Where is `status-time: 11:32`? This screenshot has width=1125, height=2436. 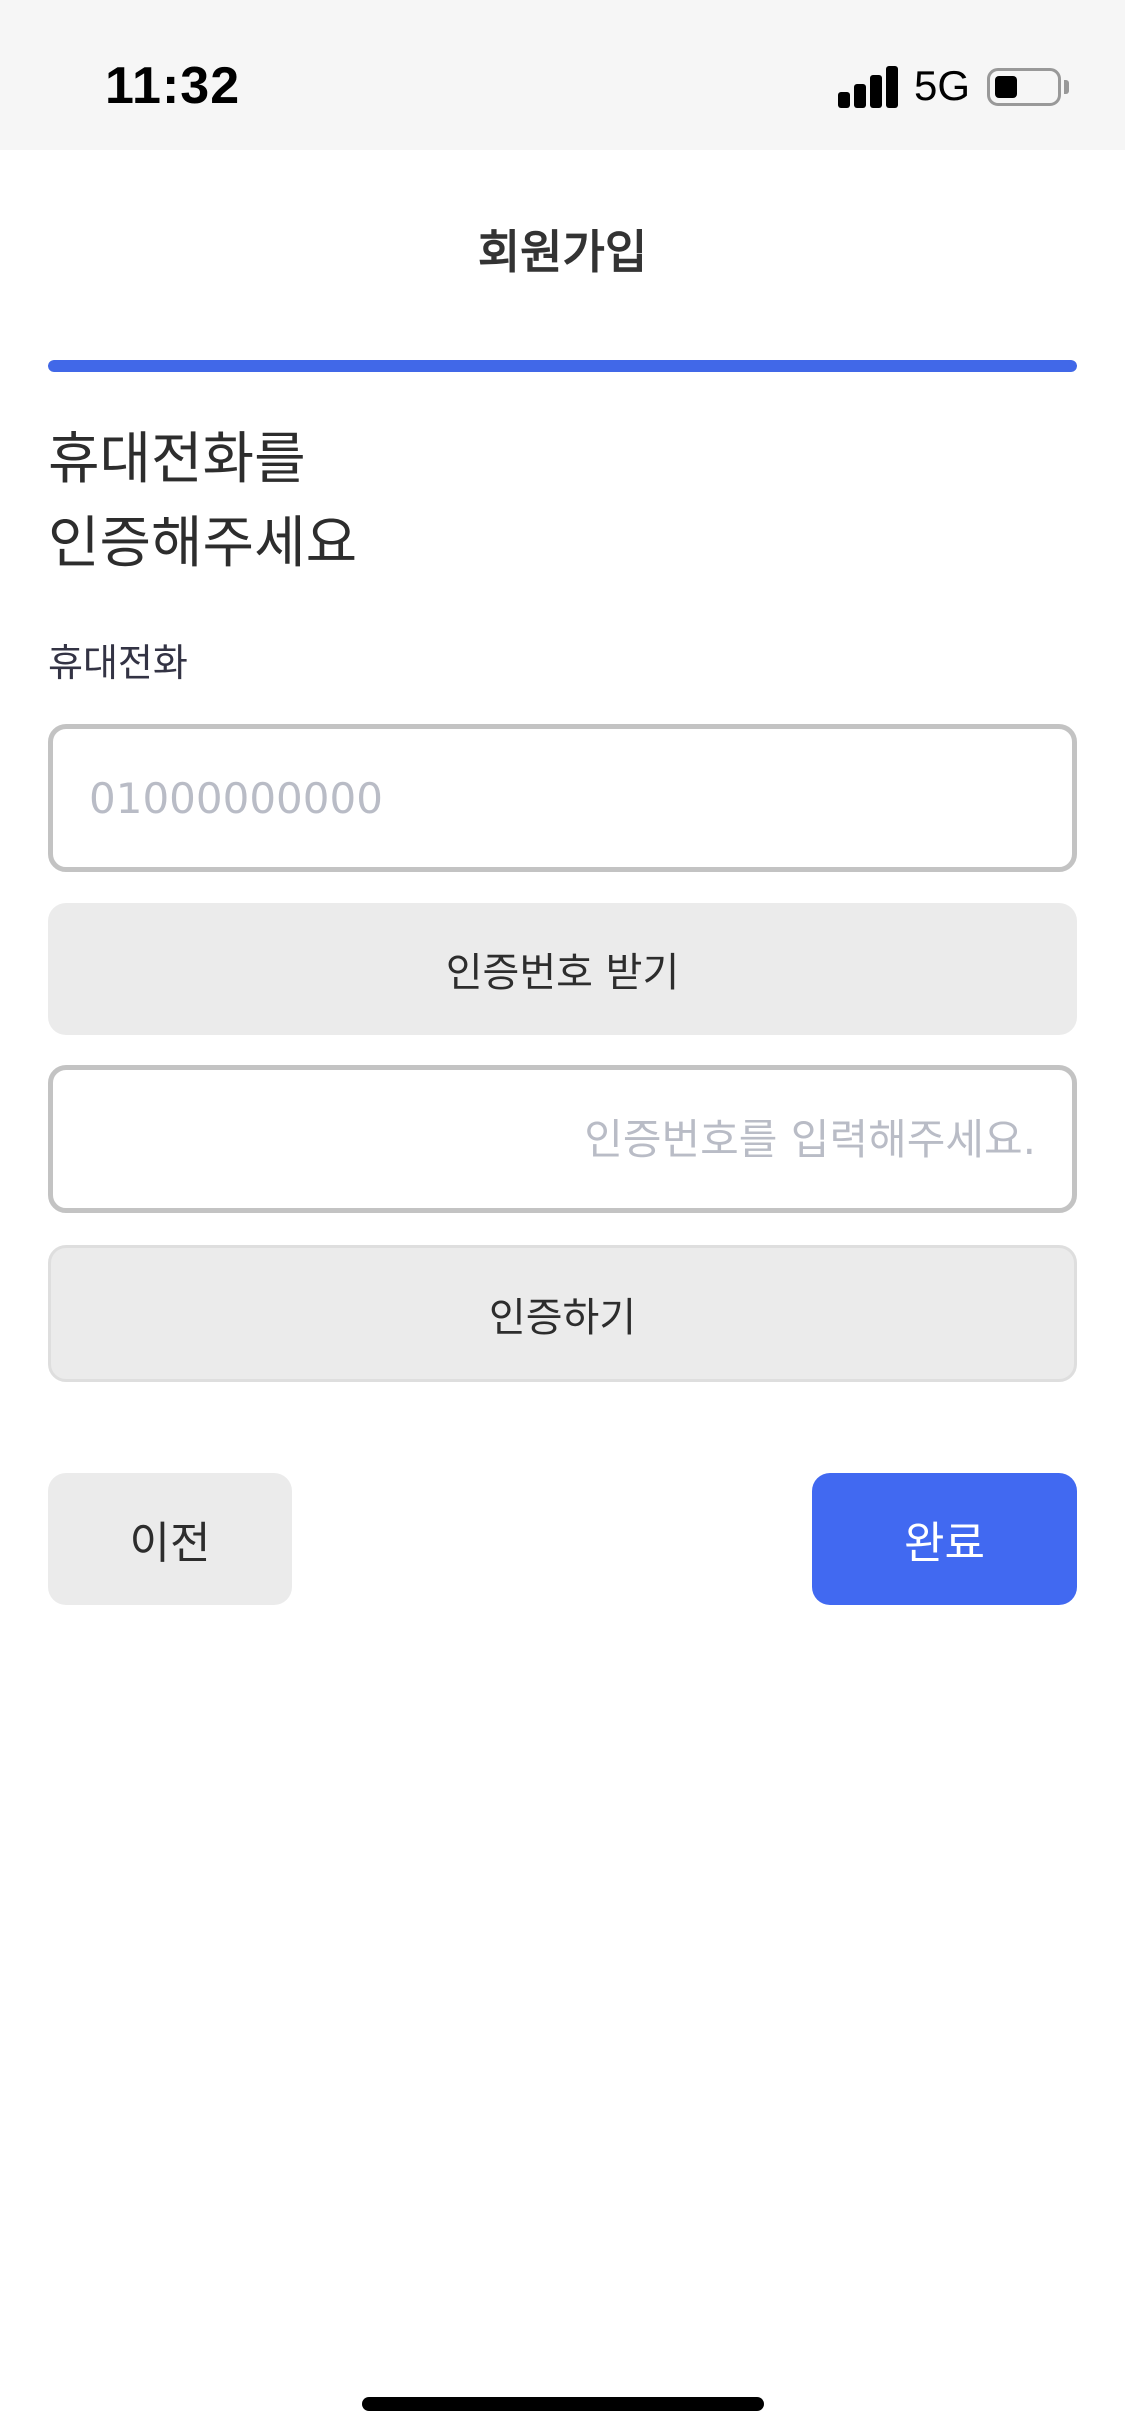
status-time: 11:32 is located at coordinates (173, 86).